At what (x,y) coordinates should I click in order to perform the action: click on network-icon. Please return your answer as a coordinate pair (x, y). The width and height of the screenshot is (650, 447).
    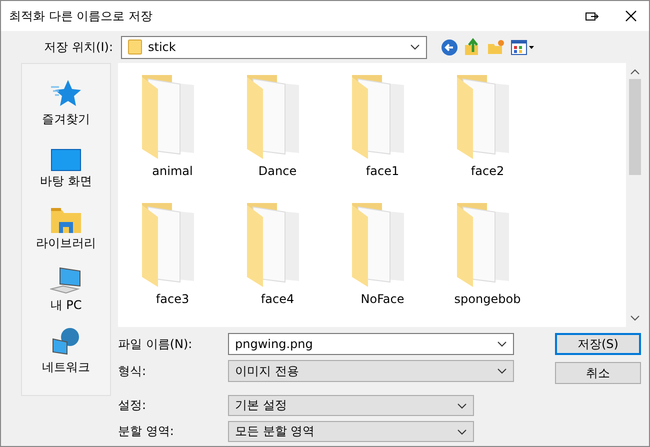
    Looking at the image, I should click on (66, 342).